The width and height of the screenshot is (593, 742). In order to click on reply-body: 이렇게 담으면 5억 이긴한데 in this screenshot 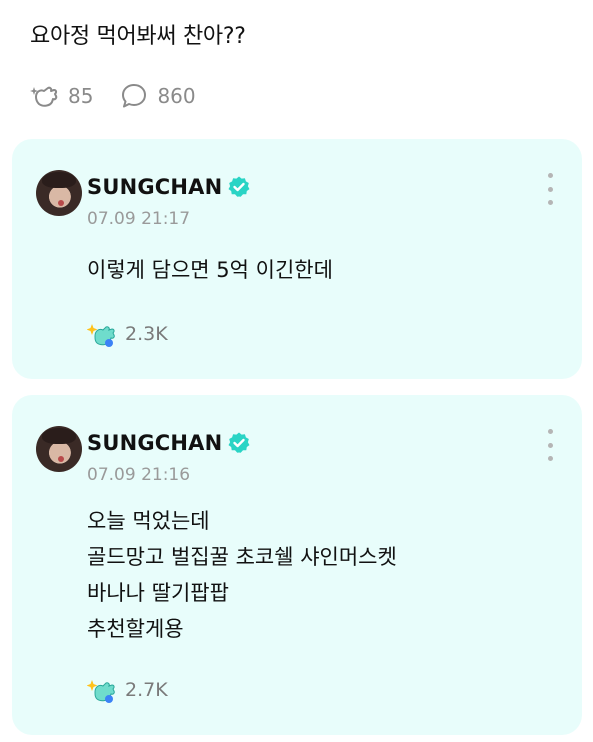, I will do `click(210, 270)`.